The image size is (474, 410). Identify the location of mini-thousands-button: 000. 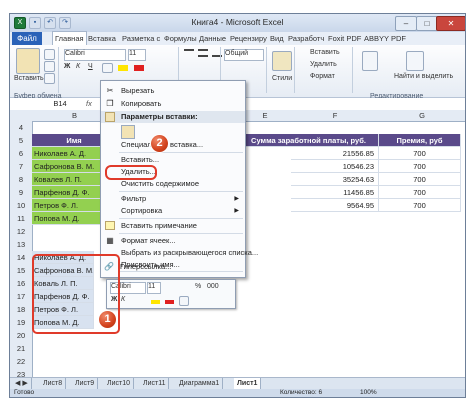
(213, 286).